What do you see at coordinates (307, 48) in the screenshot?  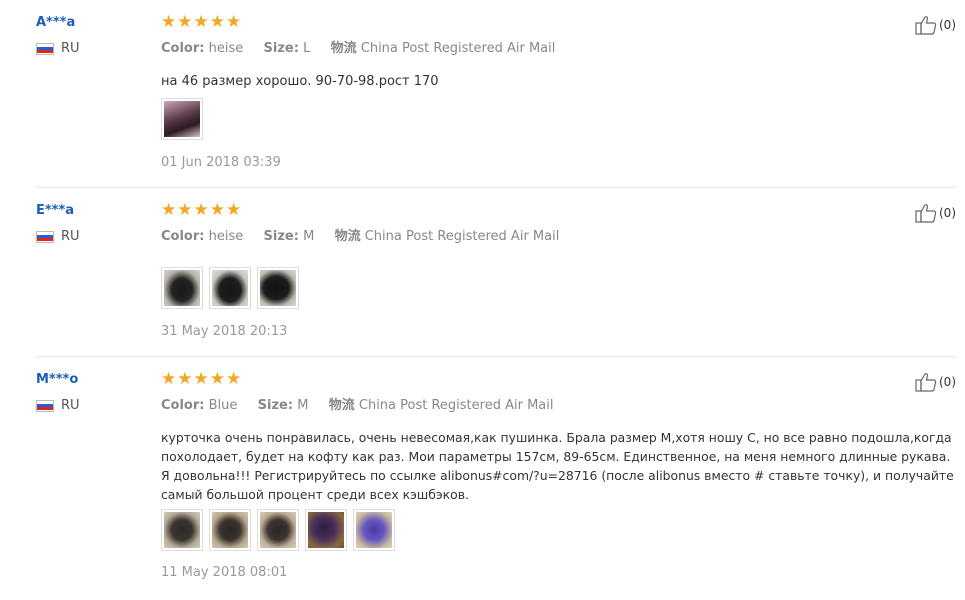 I see `size-value: L` at bounding box center [307, 48].